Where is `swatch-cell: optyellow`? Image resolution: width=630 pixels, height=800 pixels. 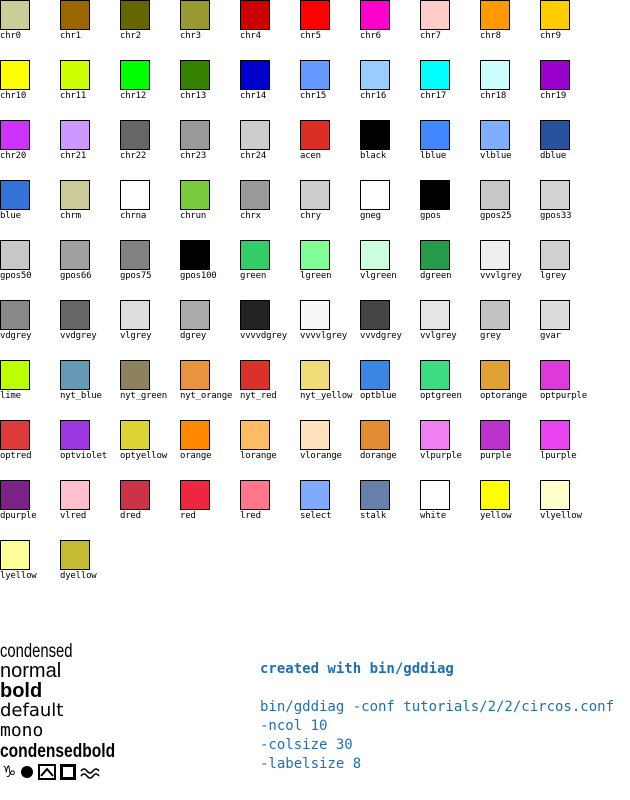 swatch-cell: optyellow is located at coordinates (150, 450).